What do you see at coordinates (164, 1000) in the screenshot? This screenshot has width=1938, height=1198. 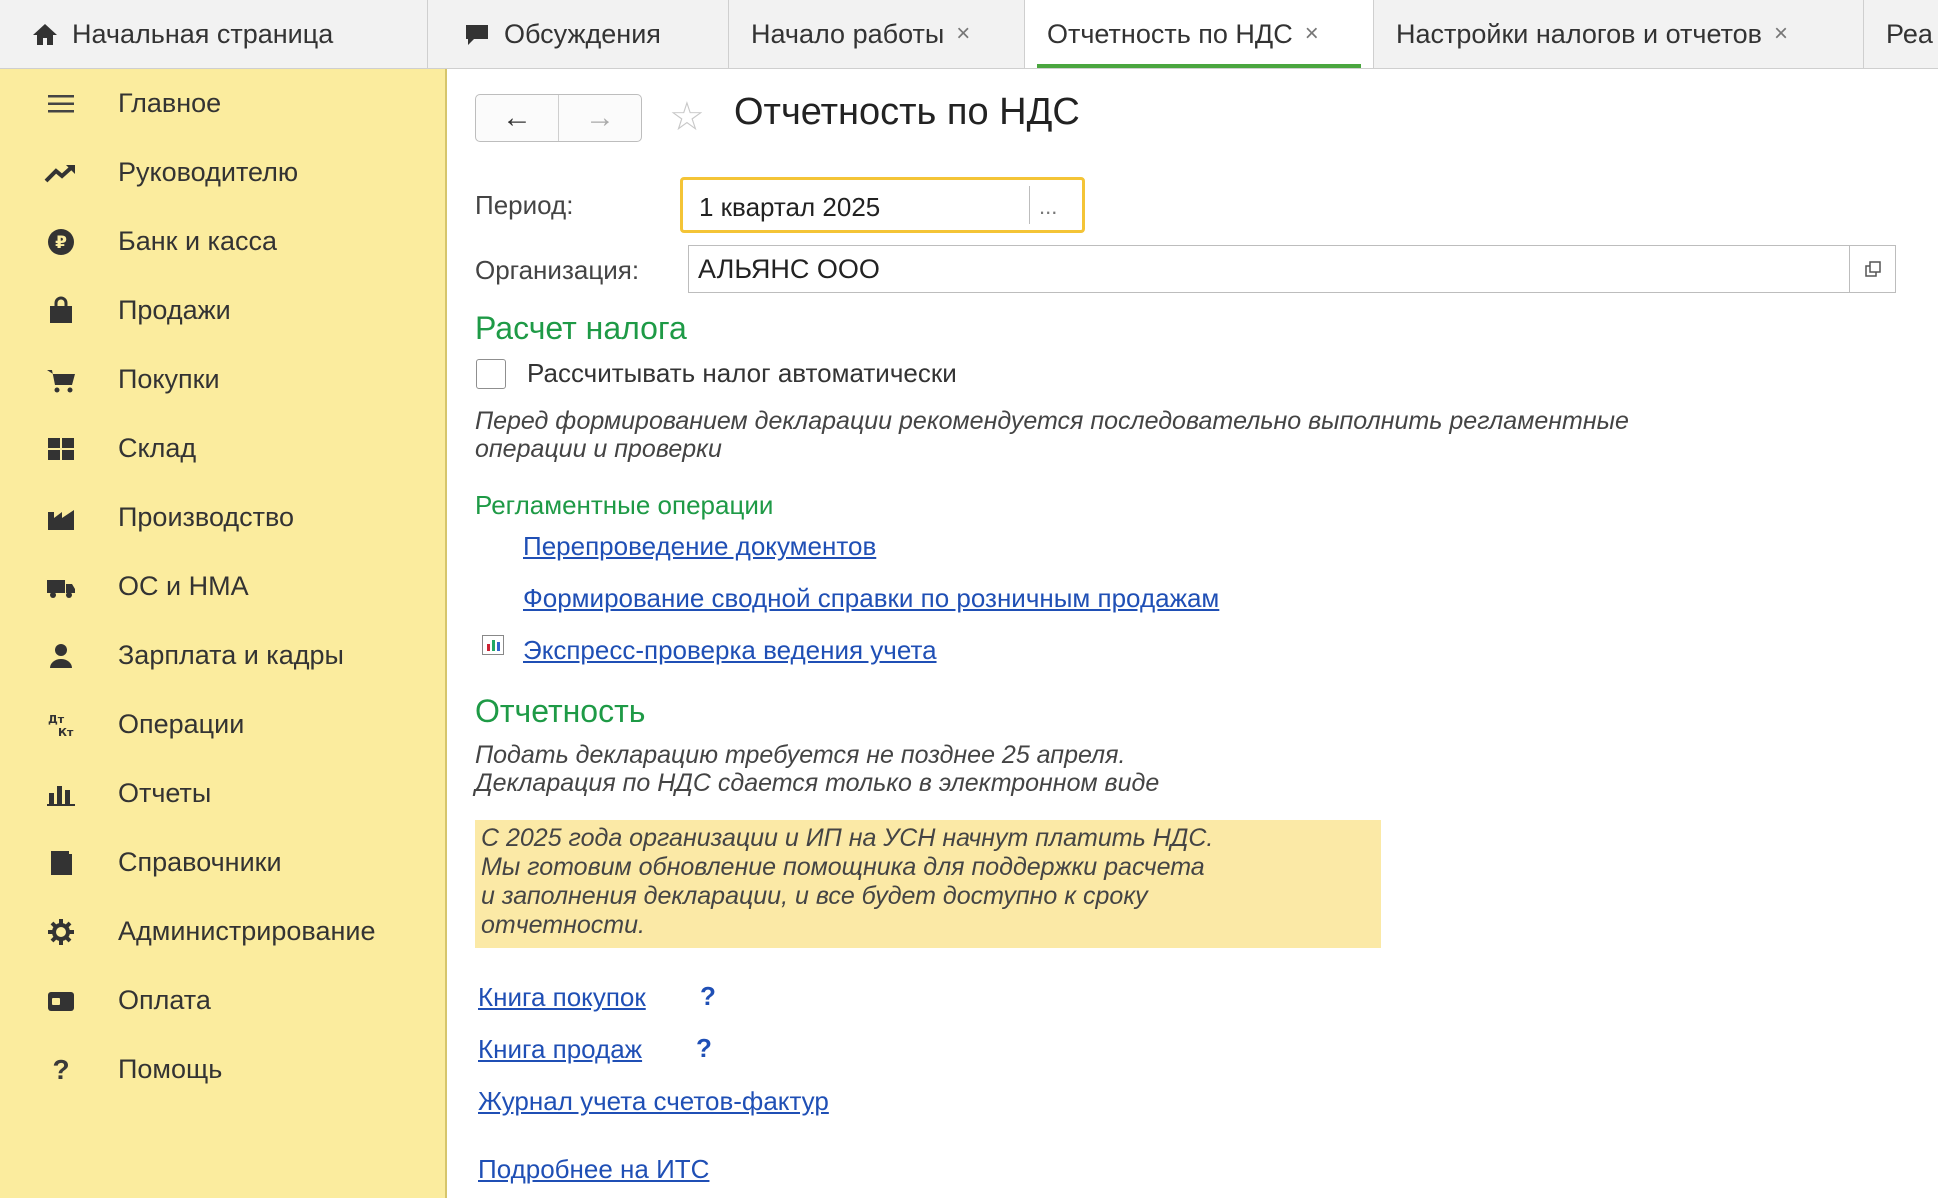 I see `sidebar-item-label: Оплата` at bounding box center [164, 1000].